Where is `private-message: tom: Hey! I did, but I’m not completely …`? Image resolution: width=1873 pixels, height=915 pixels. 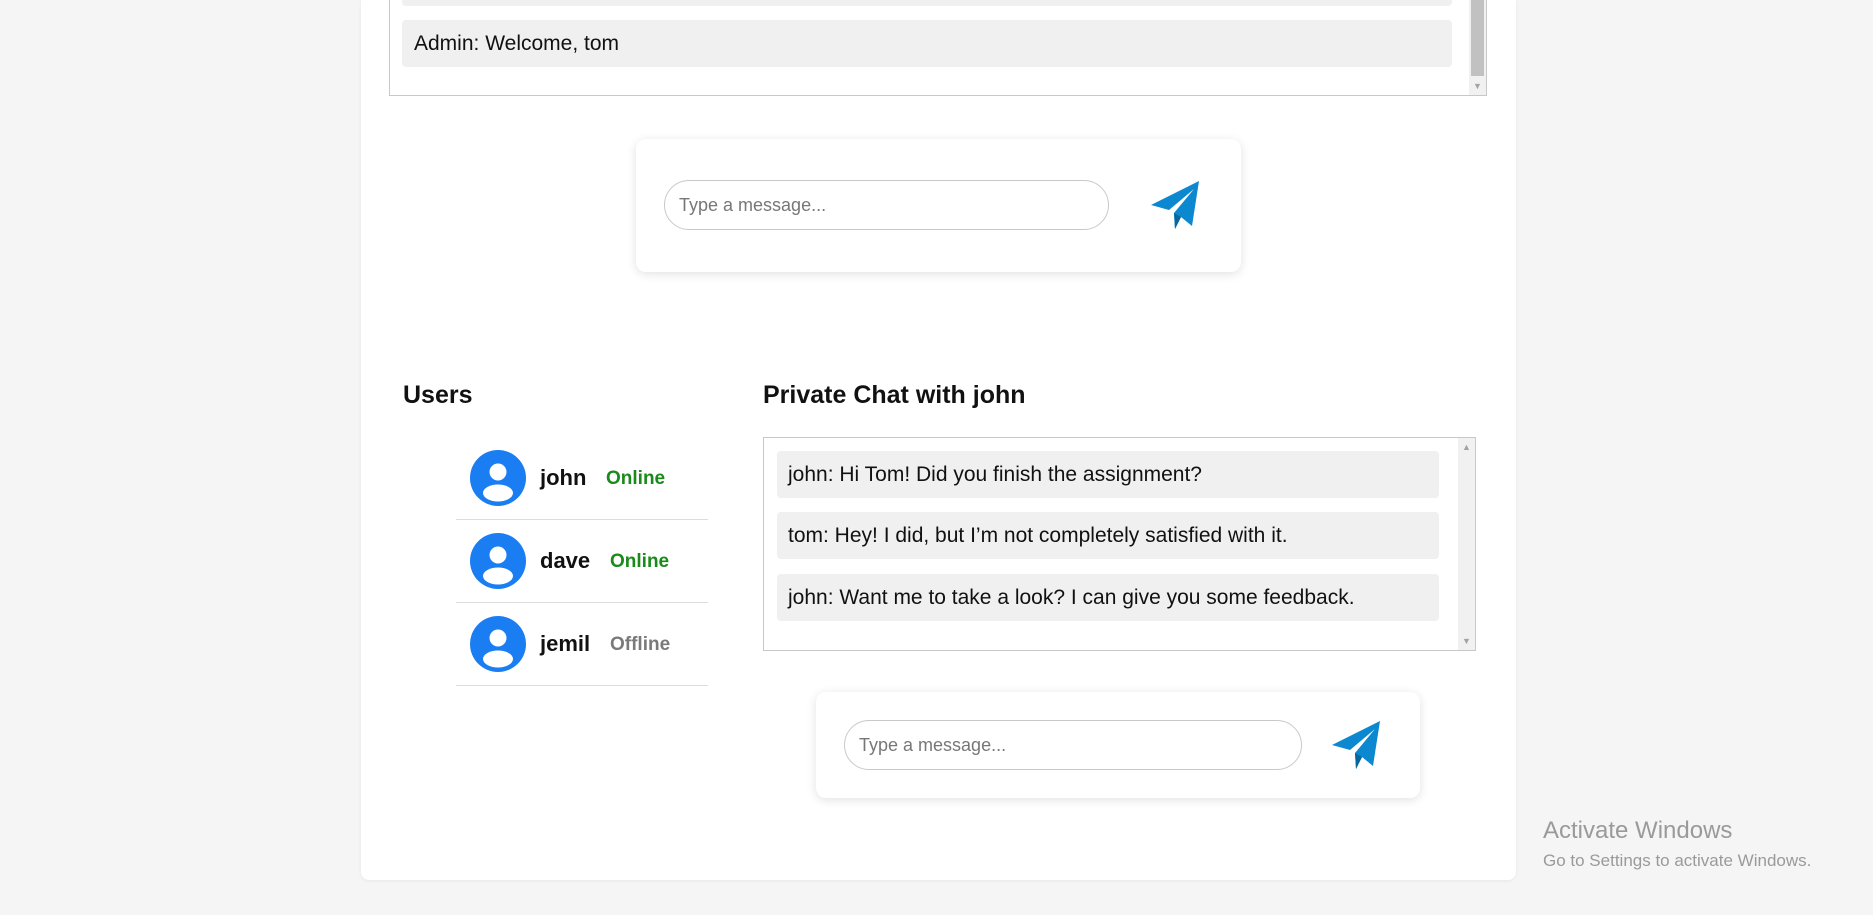
private-message: tom: Hey! I did, but I’m not completely … is located at coordinates (1108, 535).